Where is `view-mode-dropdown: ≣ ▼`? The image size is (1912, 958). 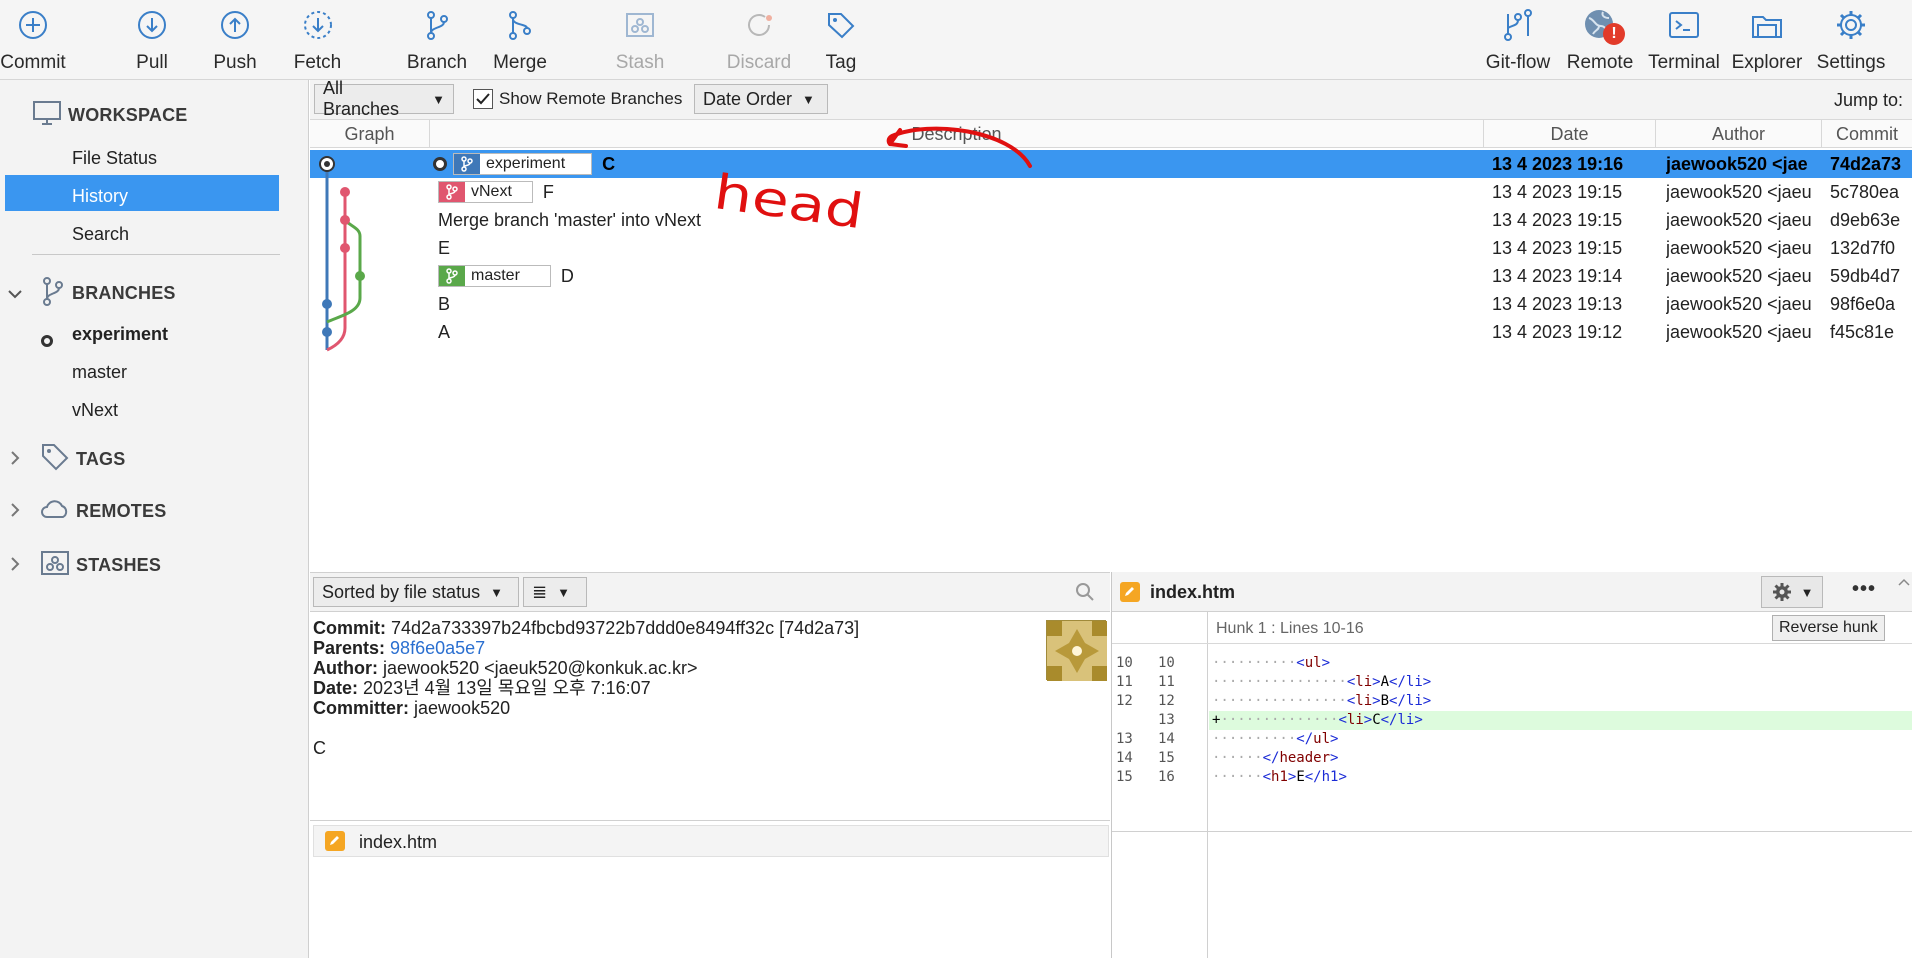
view-mode-dropdown: ≣ ▼ is located at coordinates (555, 592).